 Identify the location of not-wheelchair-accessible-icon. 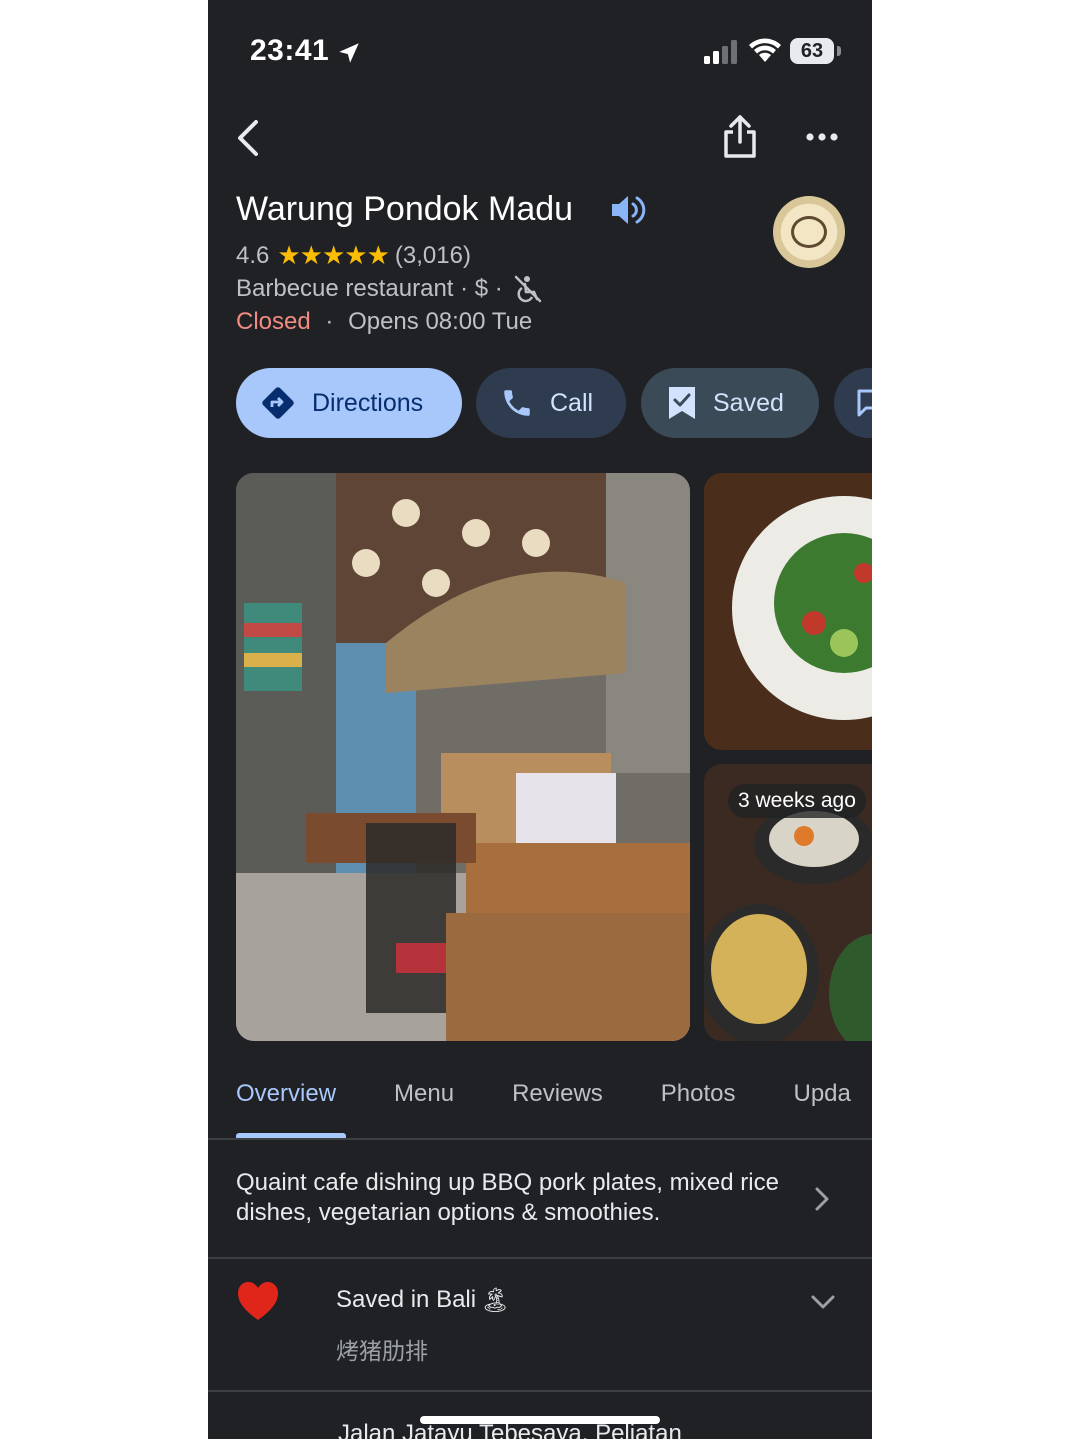
(528, 289).